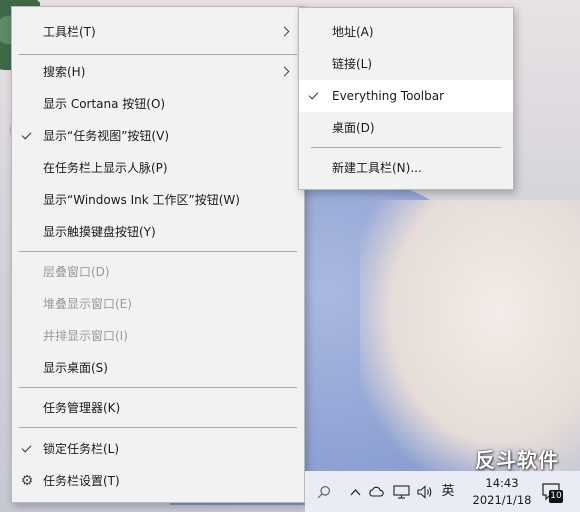  What do you see at coordinates (388, 96) in the screenshot?
I see `menu-item-label: Everything Toolbar` at bounding box center [388, 96].